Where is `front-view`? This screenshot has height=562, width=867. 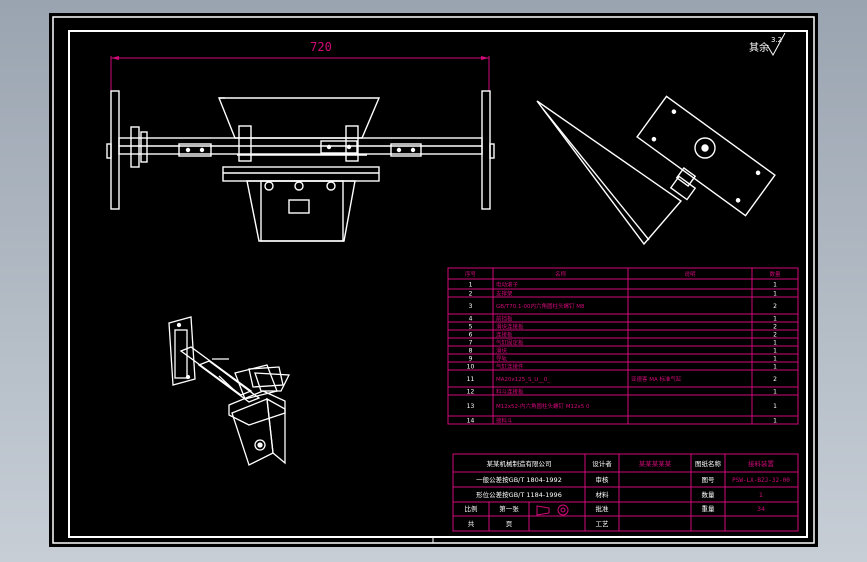
front-view is located at coordinates (300, 166).